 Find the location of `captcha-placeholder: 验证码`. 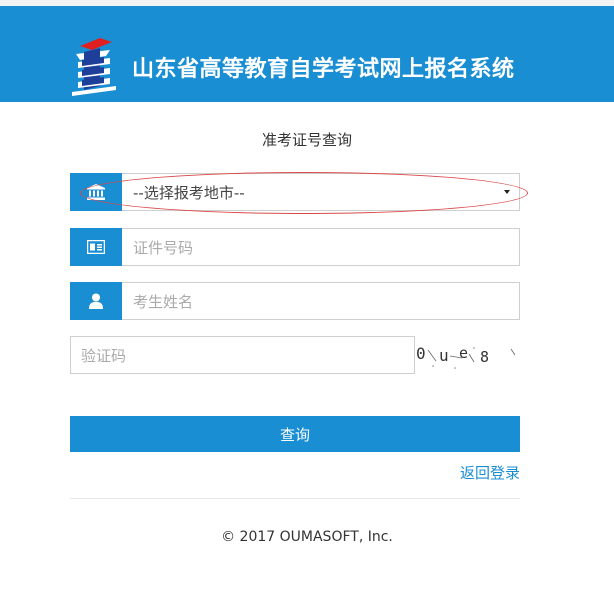

captcha-placeholder: 验证码 is located at coordinates (104, 355).